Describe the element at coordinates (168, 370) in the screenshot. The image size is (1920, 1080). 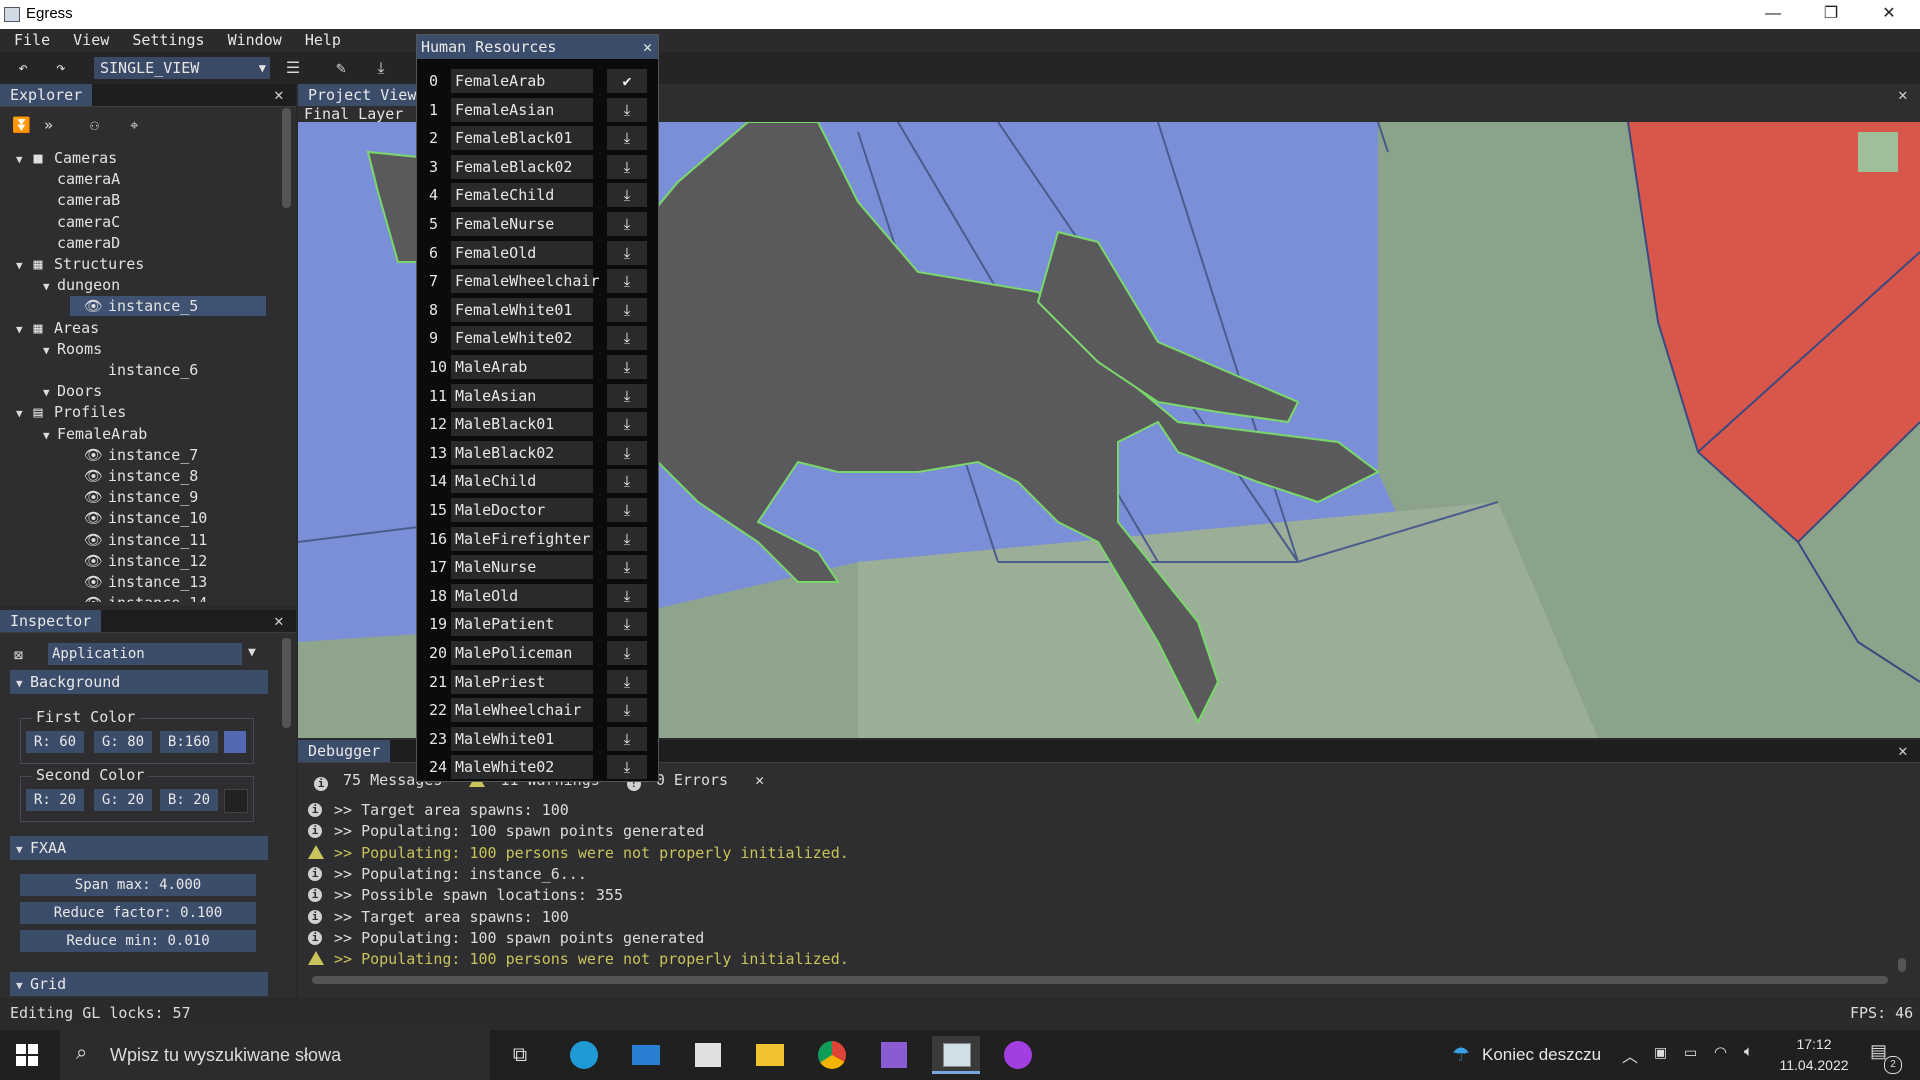
I see `tree-item-instance_6: instance_6` at that location.